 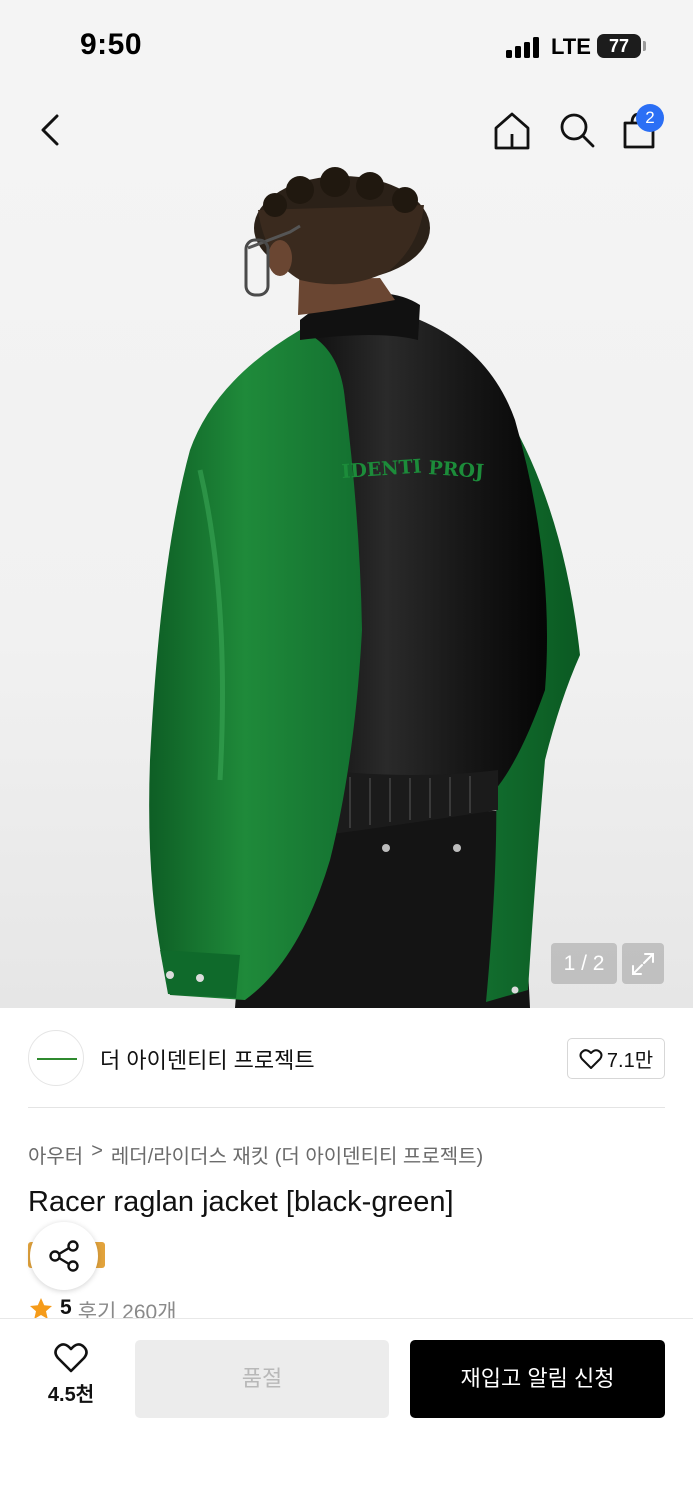 I want to click on battery-icon: 77, so click(x=619, y=46).